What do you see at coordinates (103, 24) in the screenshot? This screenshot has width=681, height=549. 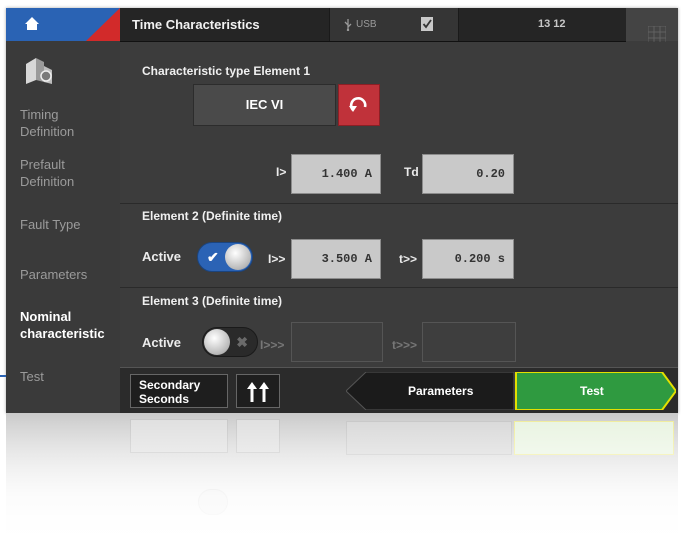 I see `status-corner` at bounding box center [103, 24].